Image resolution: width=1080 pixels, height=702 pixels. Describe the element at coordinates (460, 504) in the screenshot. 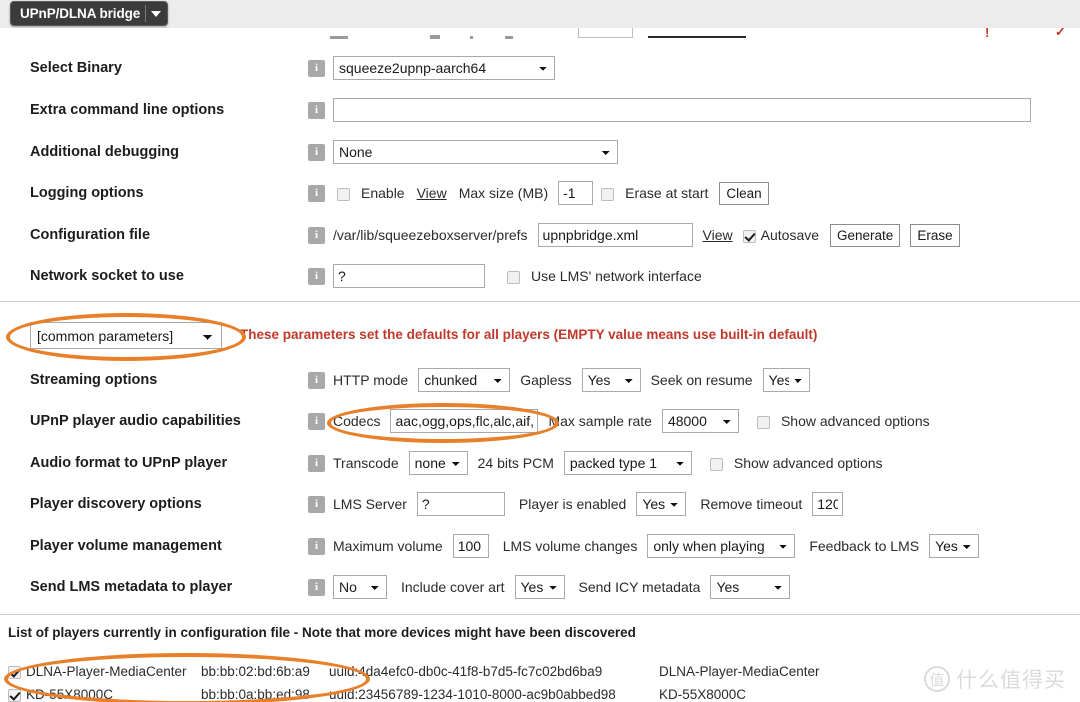

I see `lms-server-input` at that location.